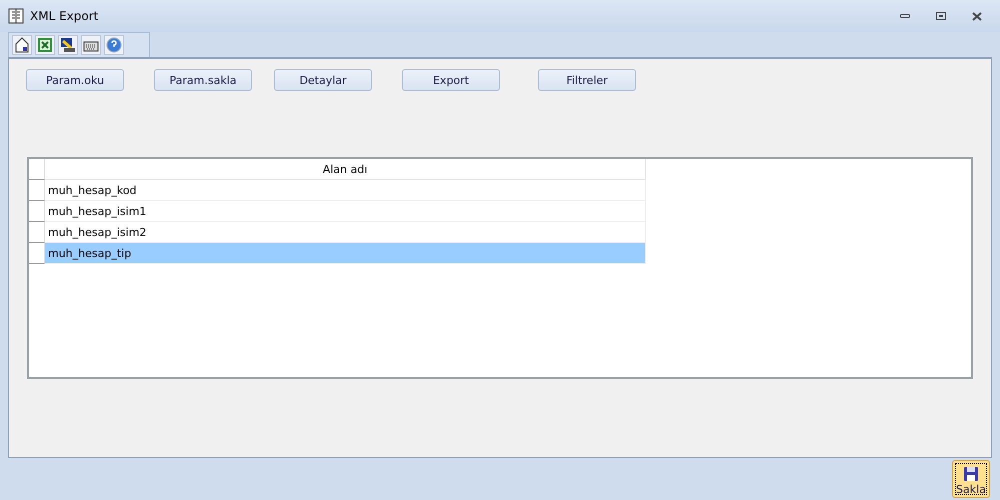  I want to click on spreadsheet-icon, so click(45, 45).